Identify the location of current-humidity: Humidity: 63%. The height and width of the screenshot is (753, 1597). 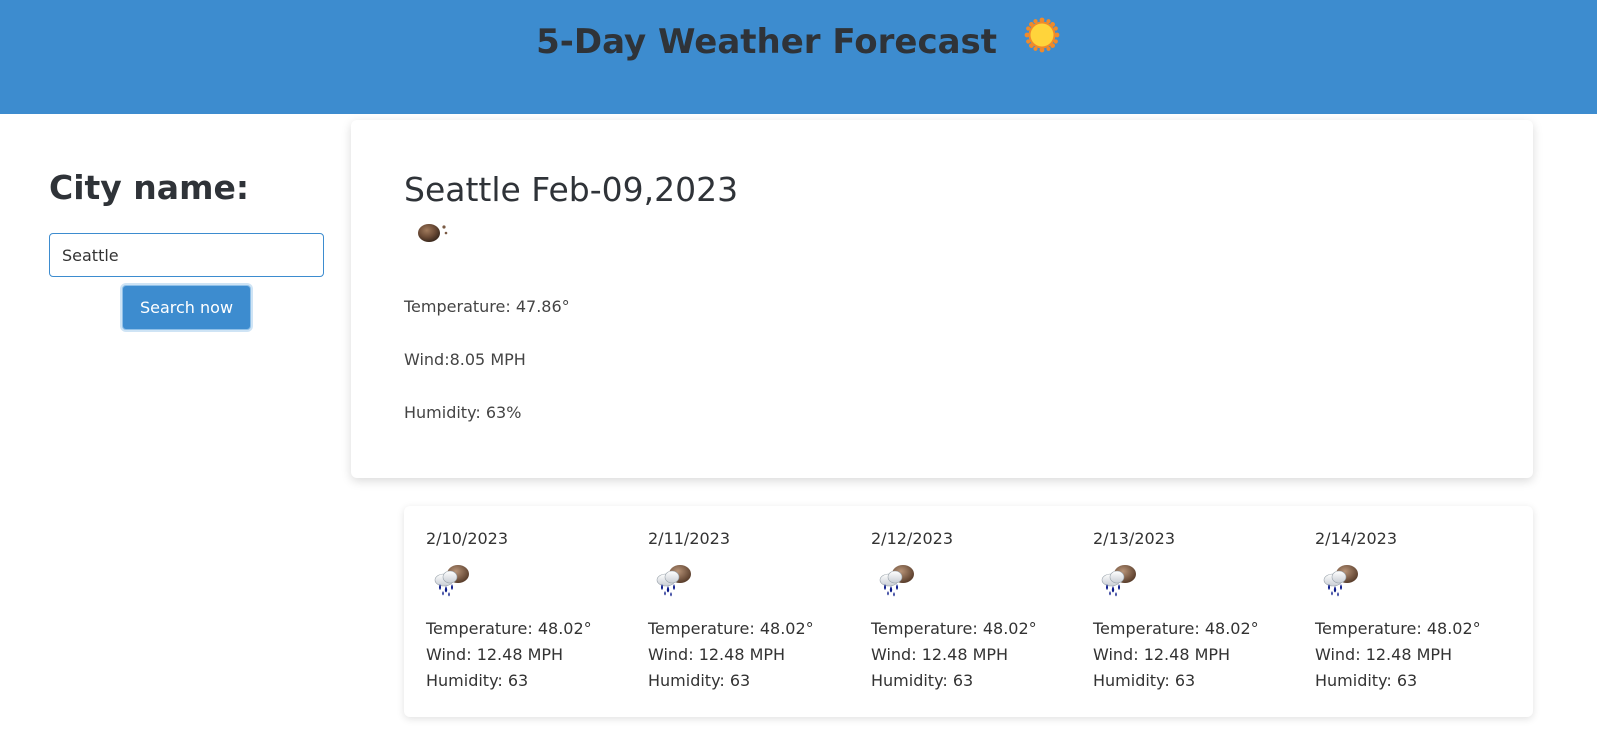
(463, 412).